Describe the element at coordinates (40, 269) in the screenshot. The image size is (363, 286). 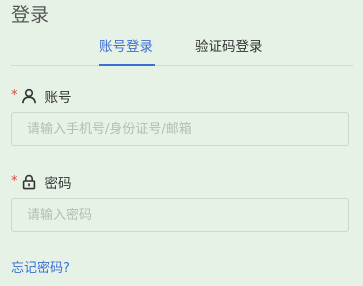
I see `forgot-password-link: 忘记密码?` at that location.